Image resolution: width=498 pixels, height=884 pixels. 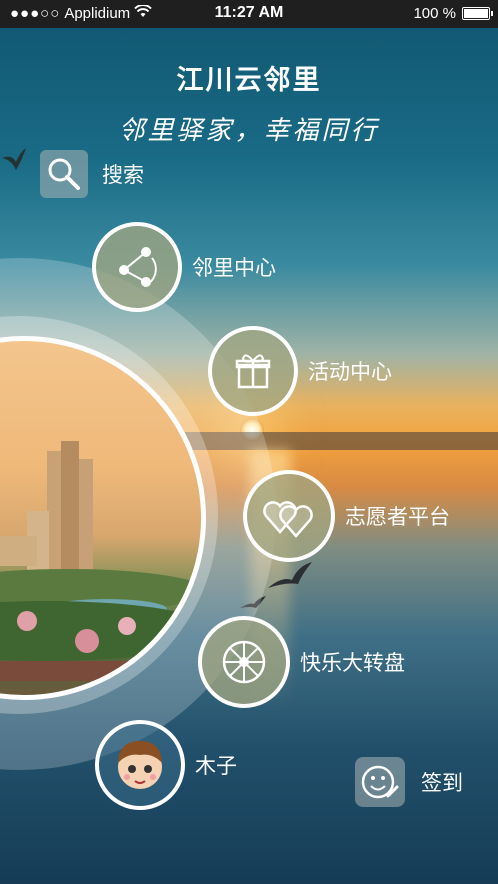 What do you see at coordinates (92, 174) in the screenshot?
I see `search-button: 搜索` at bounding box center [92, 174].